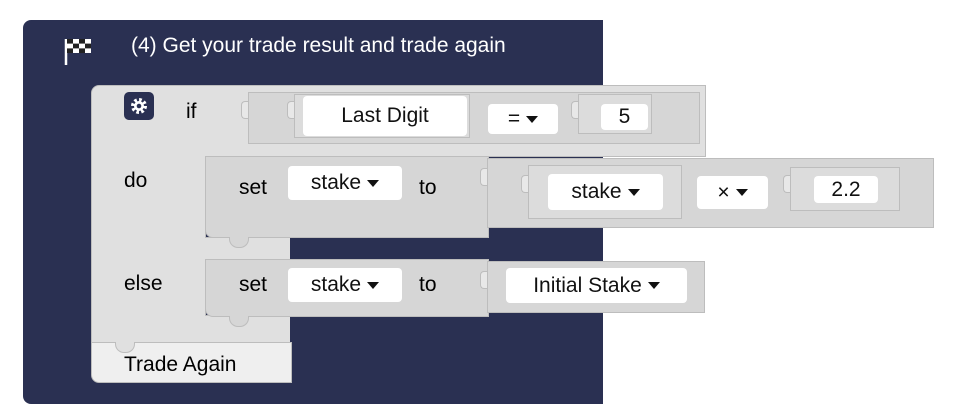 Image resolution: width=962 pixels, height=420 pixels. What do you see at coordinates (523, 119) in the screenshot?
I see `operator-dropdown: =` at bounding box center [523, 119].